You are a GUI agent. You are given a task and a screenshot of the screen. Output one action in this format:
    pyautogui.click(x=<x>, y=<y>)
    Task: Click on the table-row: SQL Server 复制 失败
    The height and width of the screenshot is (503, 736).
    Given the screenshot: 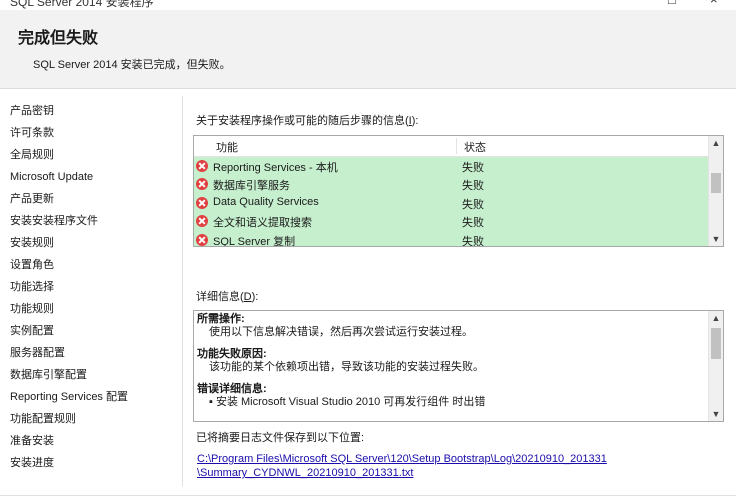 What is the action you would take?
    pyautogui.click(x=451, y=238)
    